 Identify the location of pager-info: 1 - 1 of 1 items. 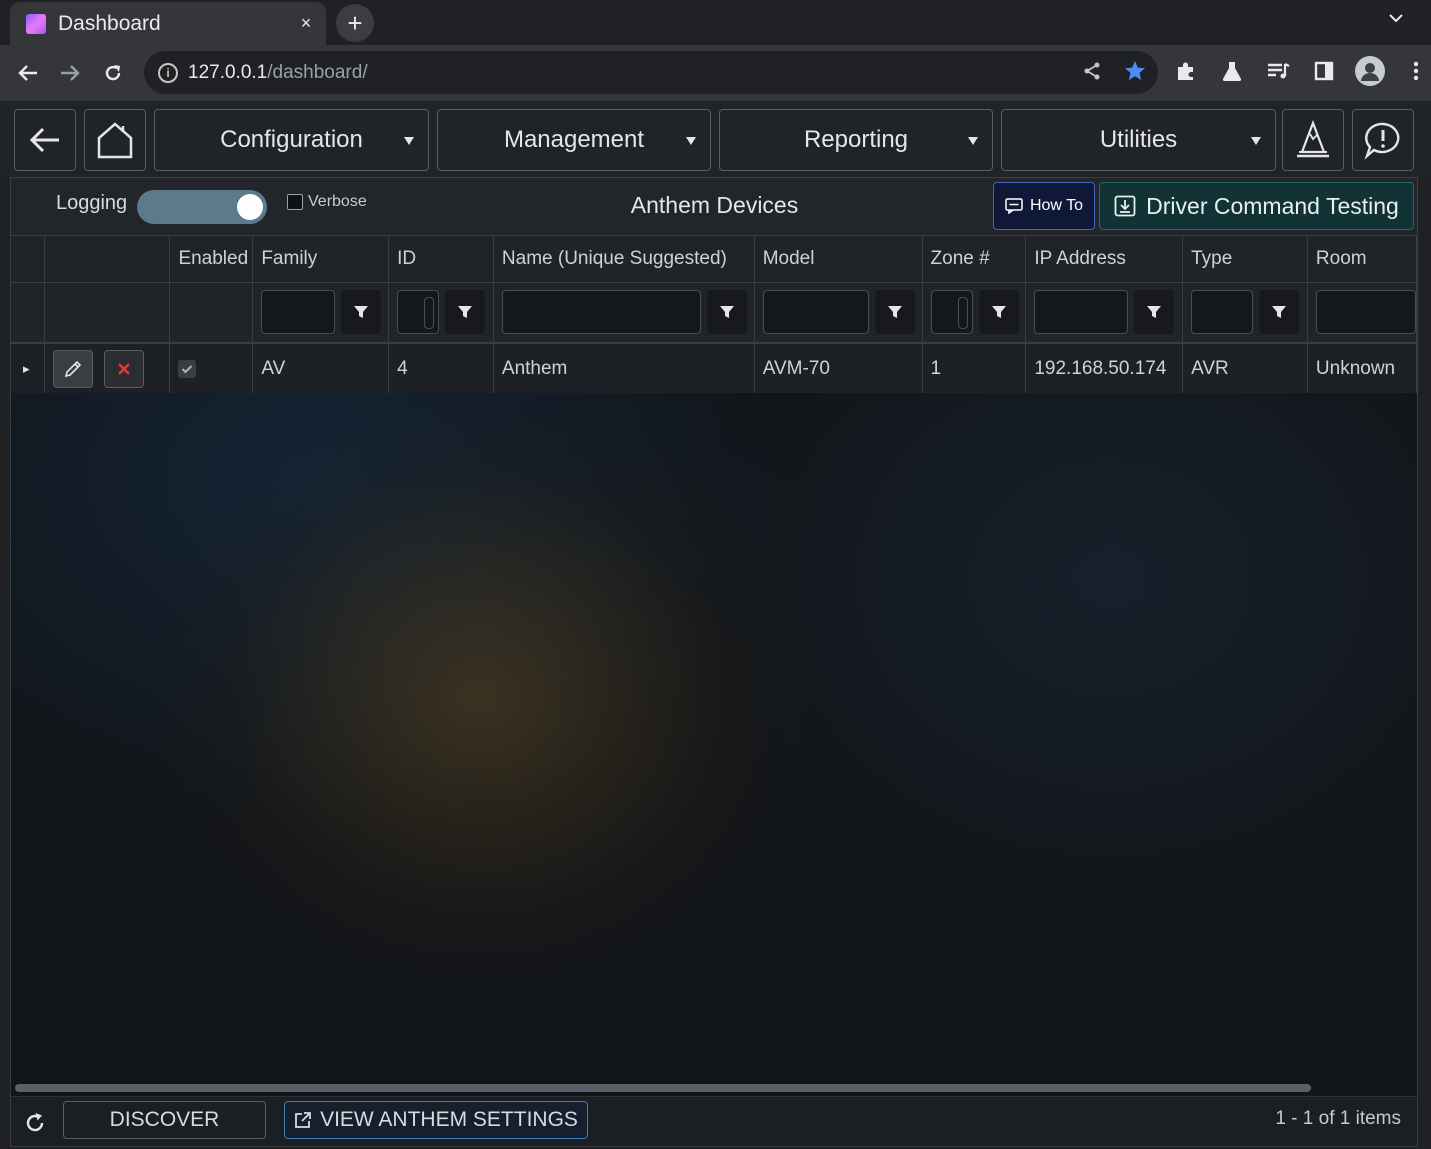
(1338, 1118).